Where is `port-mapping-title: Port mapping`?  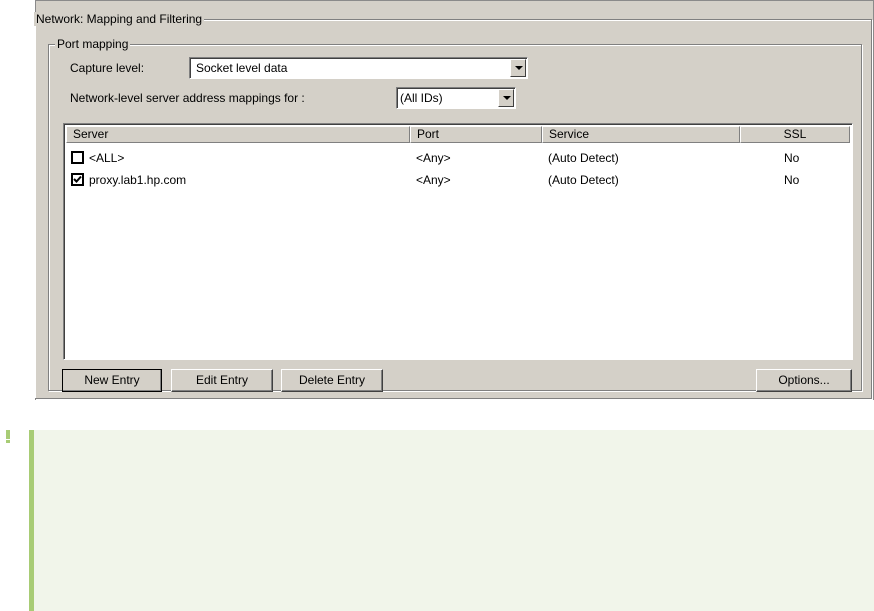 port-mapping-title: Port mapping is located at coordinates (93, 44).